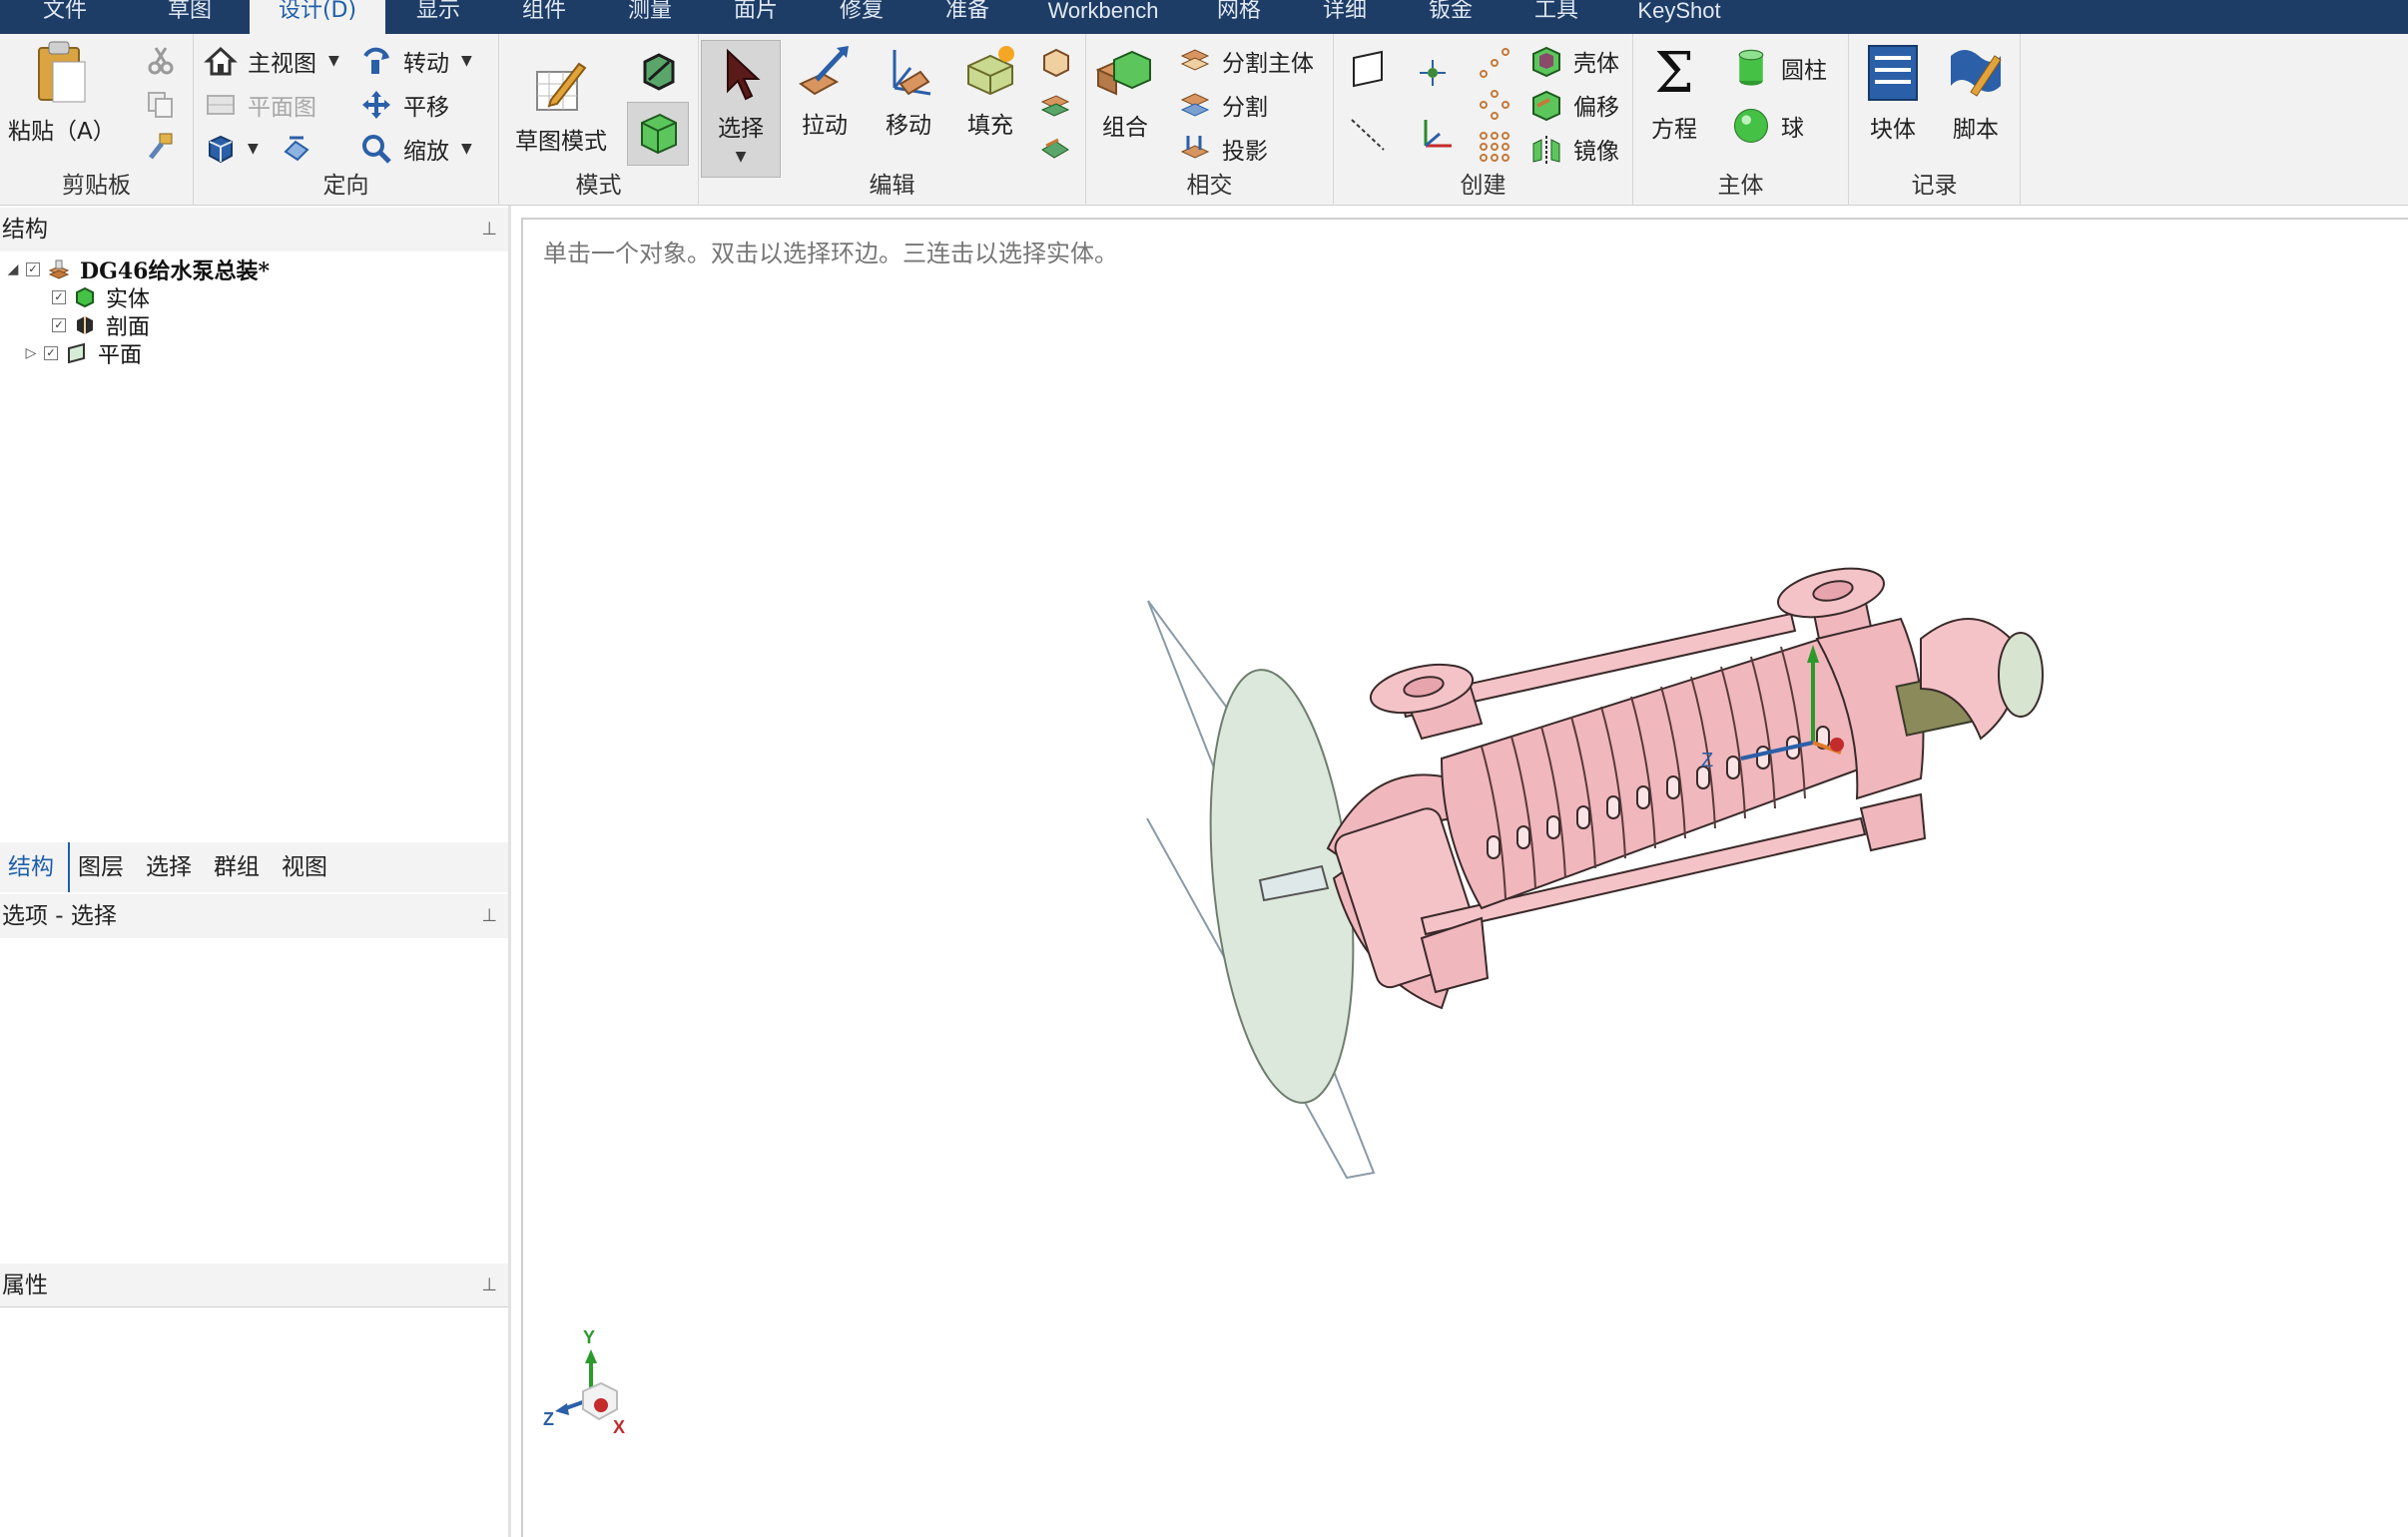 The width and height of the screenshot is (2408, 1537). I want to click on sketch-mode-button: 草图模式, so click(561, 106).